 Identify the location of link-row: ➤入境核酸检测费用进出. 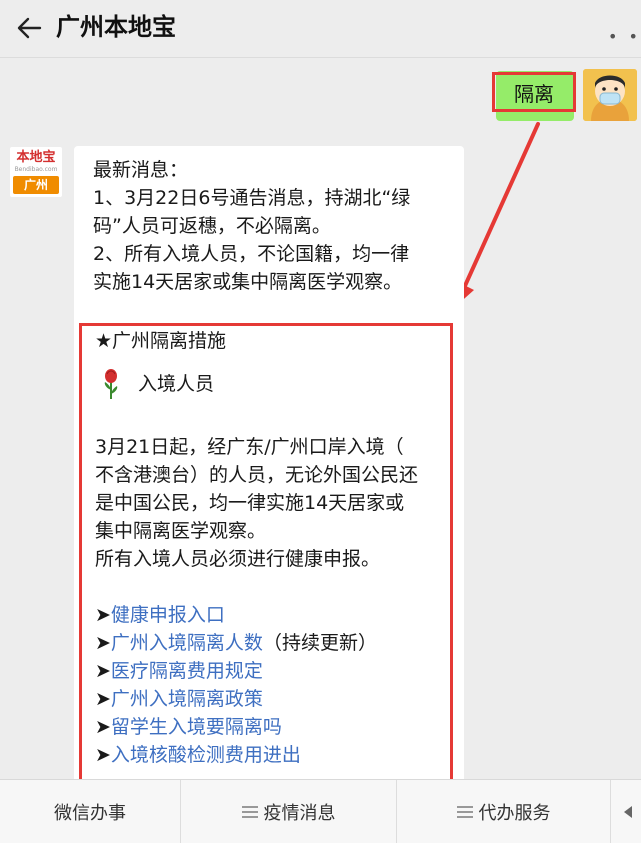
(272, 755).